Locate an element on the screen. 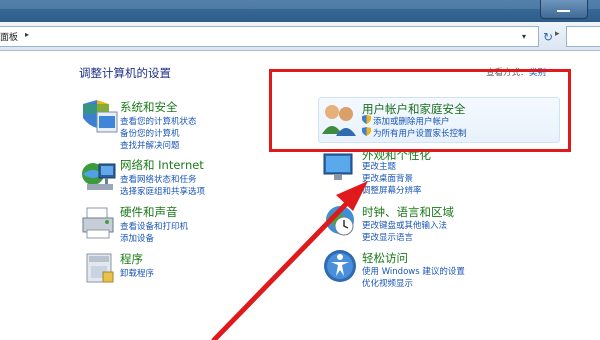 This screenshot has height=340, width=600. address-bar: 面板 ▸ ▾ ↻ ▸ is located at coordinates (300, 36).